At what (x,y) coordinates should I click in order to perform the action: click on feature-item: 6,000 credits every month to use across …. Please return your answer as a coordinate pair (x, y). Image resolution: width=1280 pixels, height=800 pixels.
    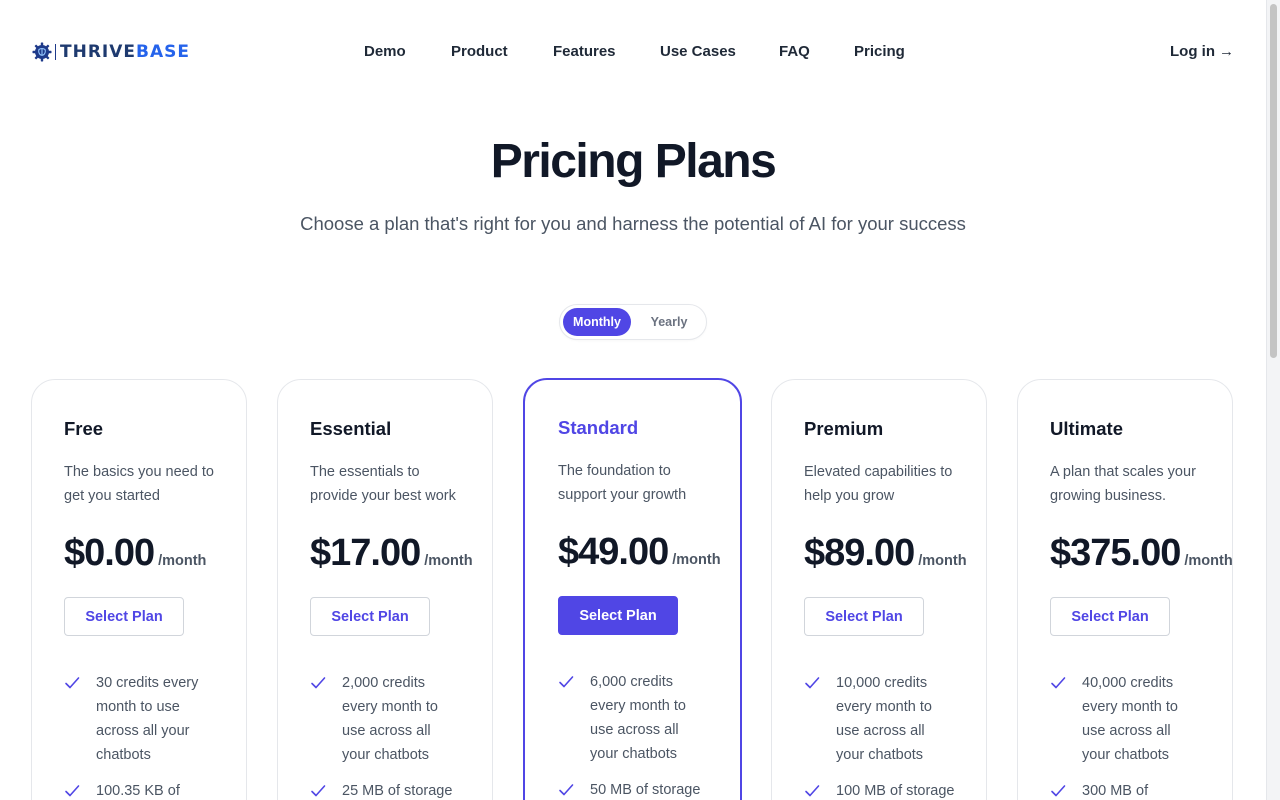
    Looking at the image, I should click on (643, 718).